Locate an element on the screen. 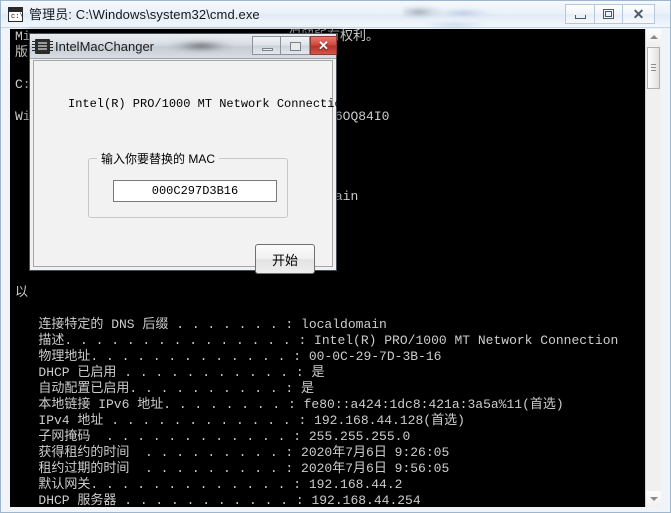  window-close-button: ✕ is located at coordinates (639, 14).